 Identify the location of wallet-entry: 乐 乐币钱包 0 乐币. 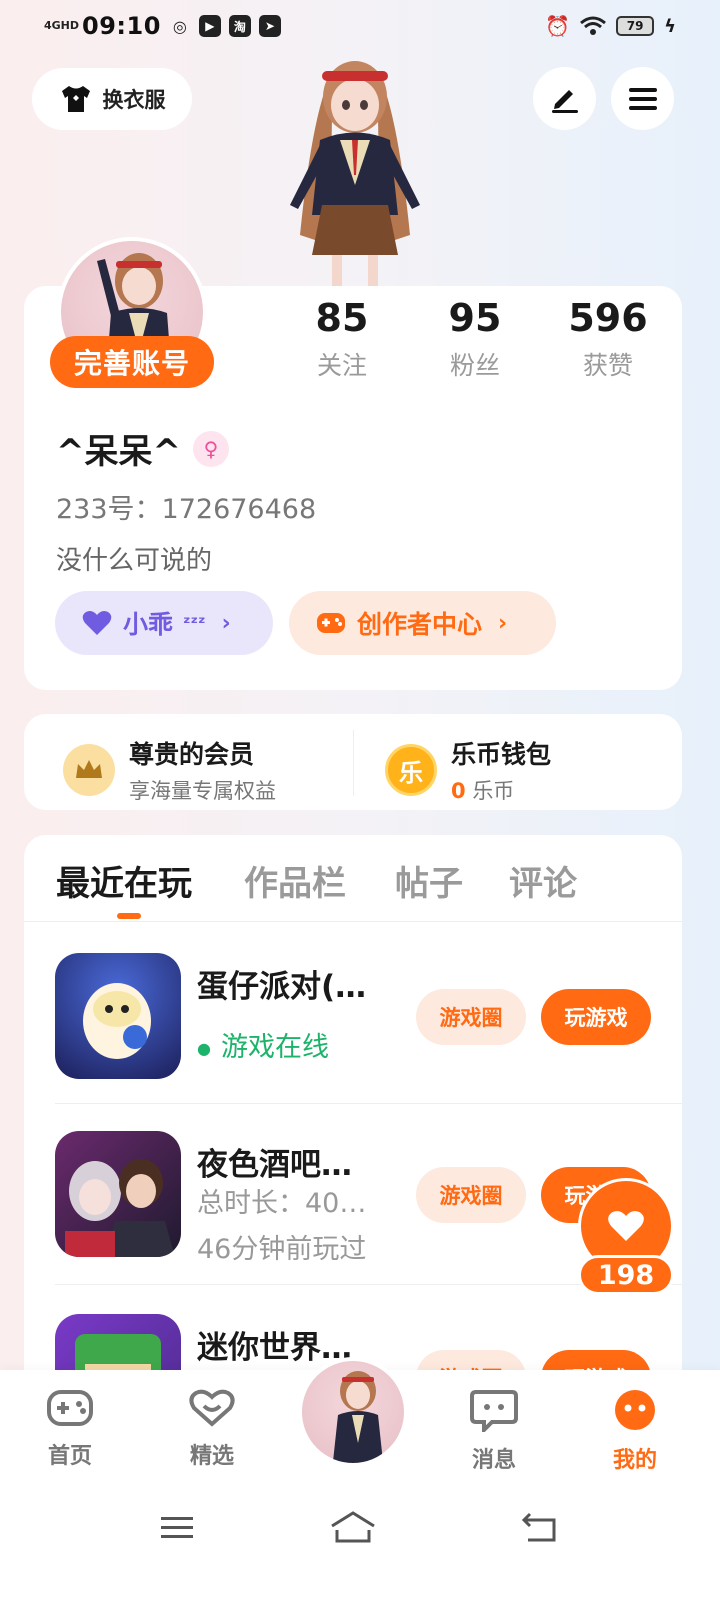
(468, 770).